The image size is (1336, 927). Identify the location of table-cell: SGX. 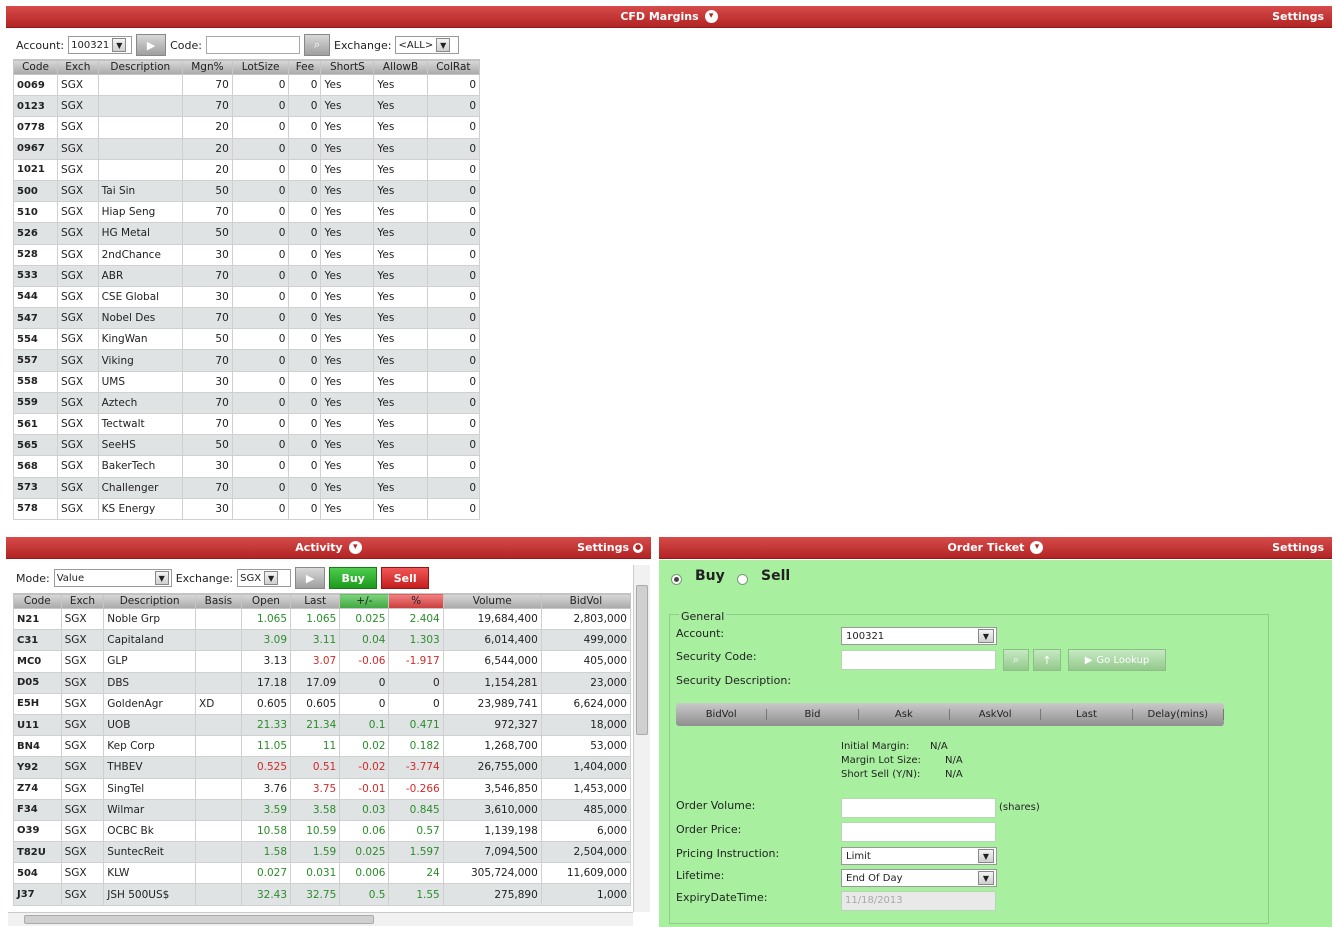
(82, 661).